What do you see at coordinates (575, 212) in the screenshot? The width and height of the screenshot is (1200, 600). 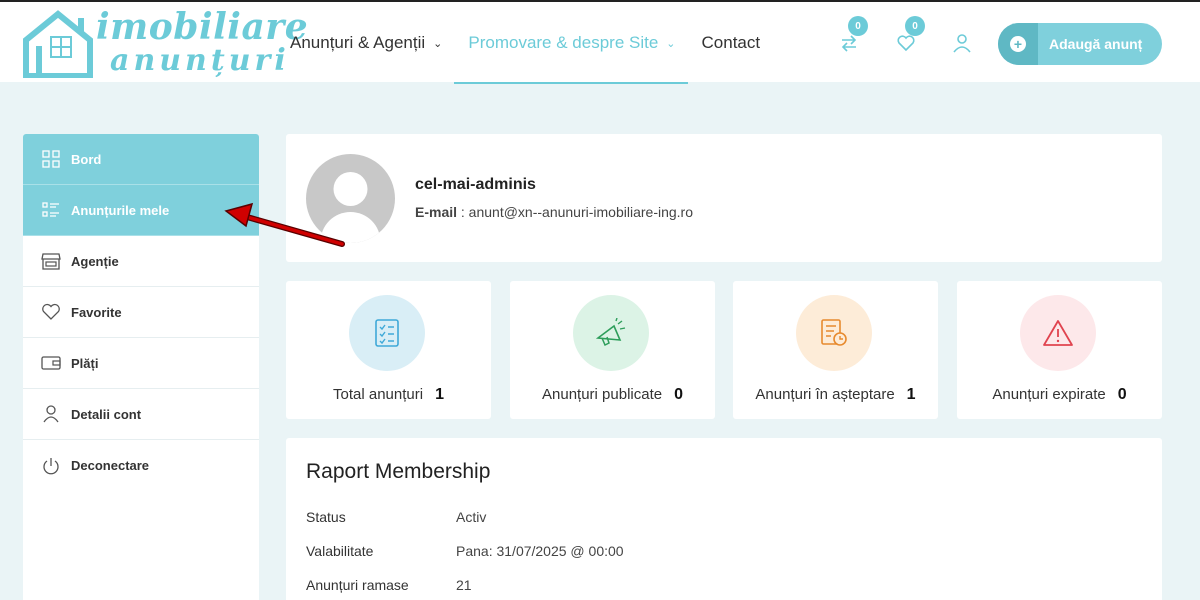 I see `email-value: : anunt@xn--anunuri-imobiliare-ing.ro` at bounding box center [575, 212].